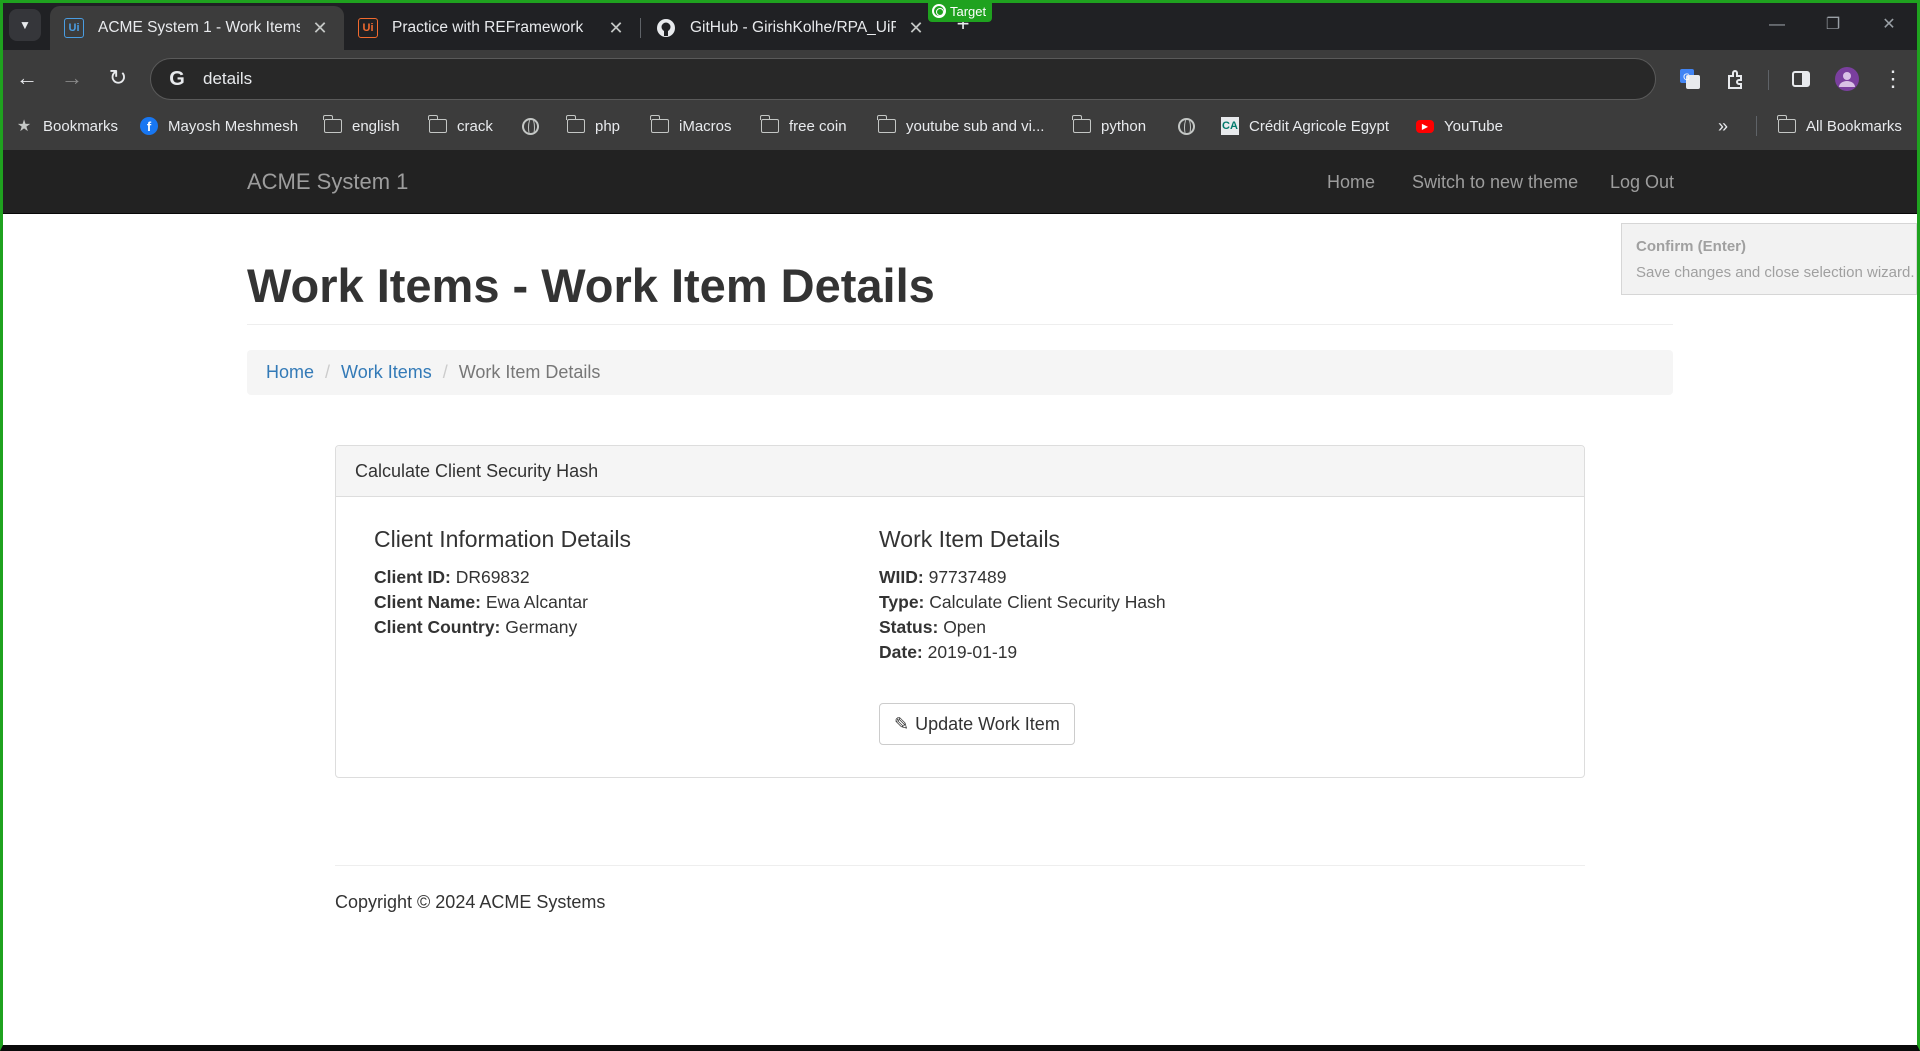  What do you see at coordinates (1723, 126) in the screenshot?
I see `more-bookmarks-chevron-icon: »` at bounding box center [1723, 126].